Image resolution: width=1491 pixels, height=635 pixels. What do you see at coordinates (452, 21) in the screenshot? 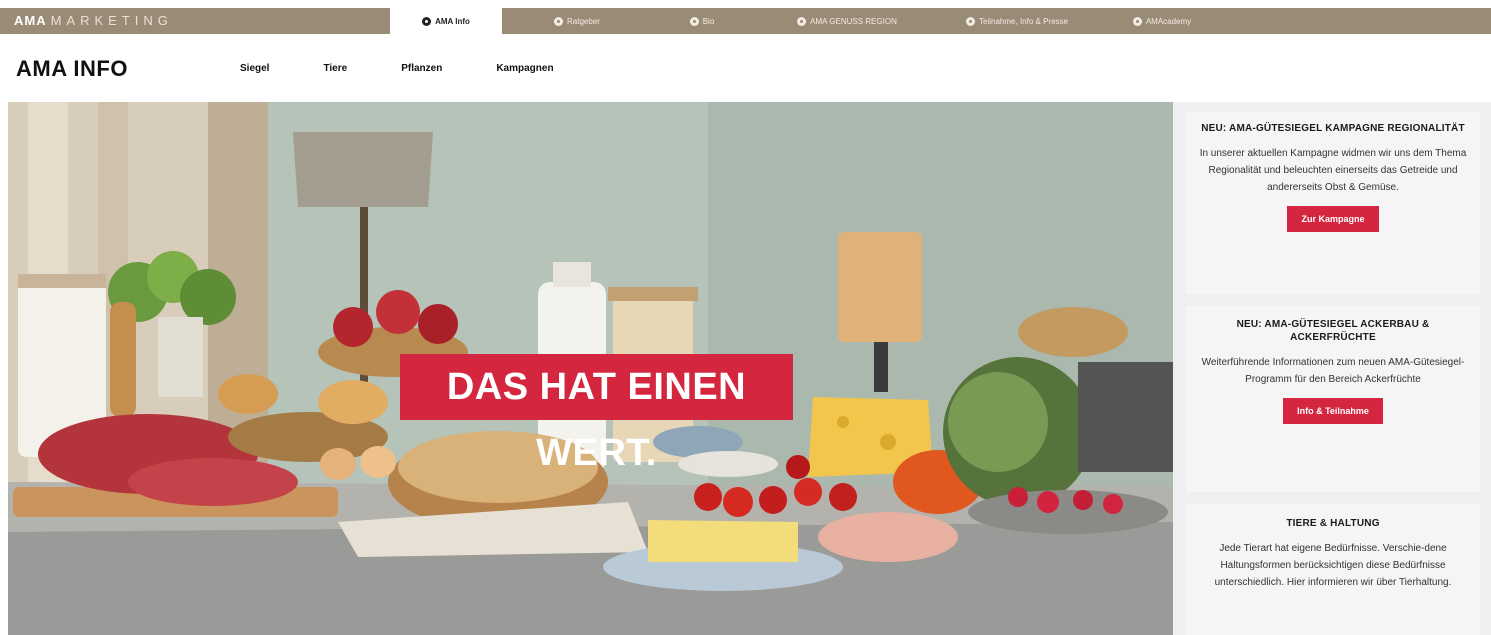
I see `topnav-label: AMA Info` at bounding box center [452, 21].